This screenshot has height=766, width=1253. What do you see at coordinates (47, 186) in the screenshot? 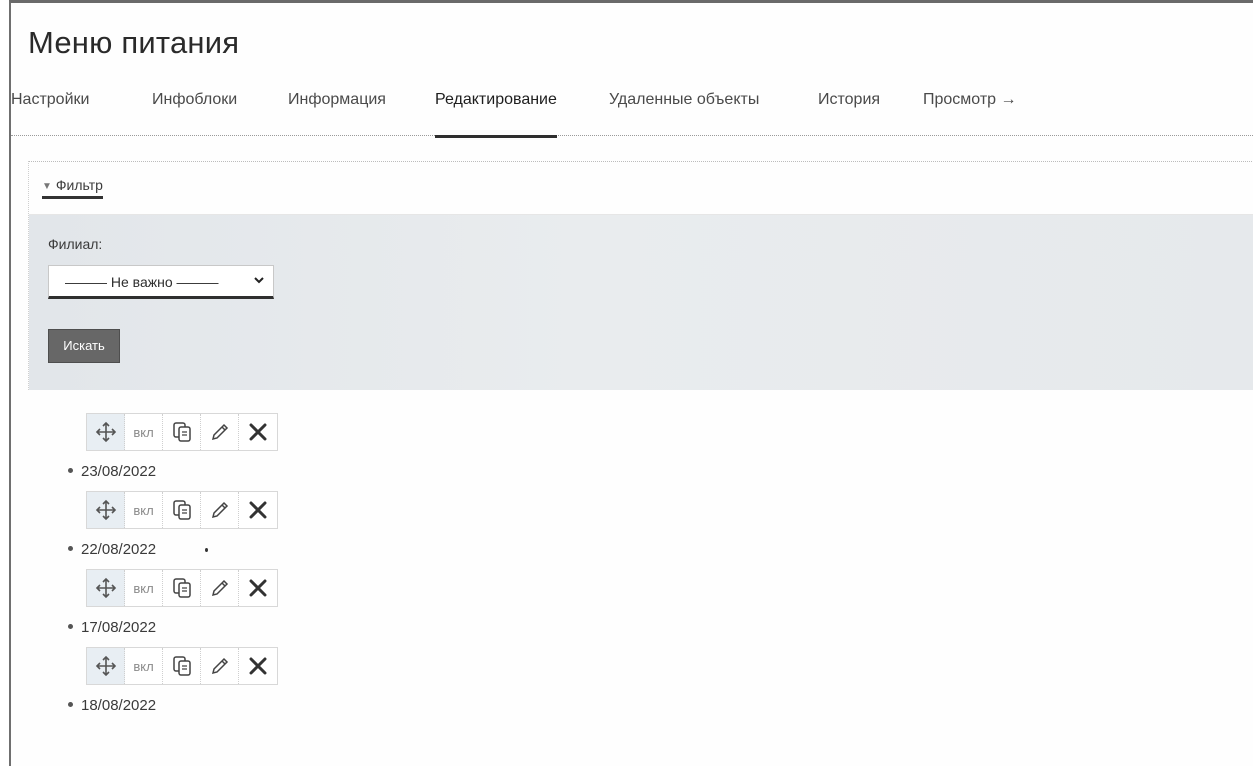
I see `caret-down-icon: ▼` at bounding box center [47, 186].